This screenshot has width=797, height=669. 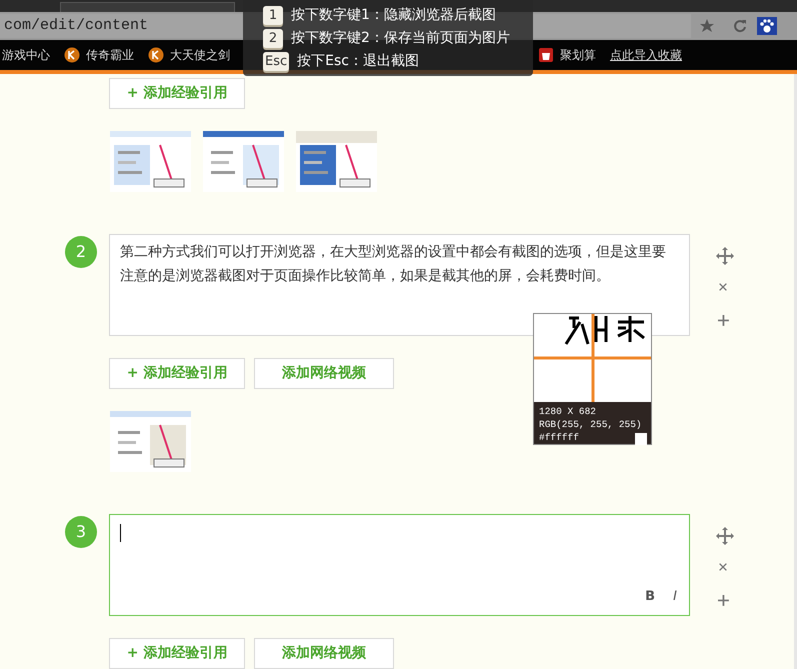 I want to click on bookmark-link: 传奇霸业, so click(x=110, y=55).